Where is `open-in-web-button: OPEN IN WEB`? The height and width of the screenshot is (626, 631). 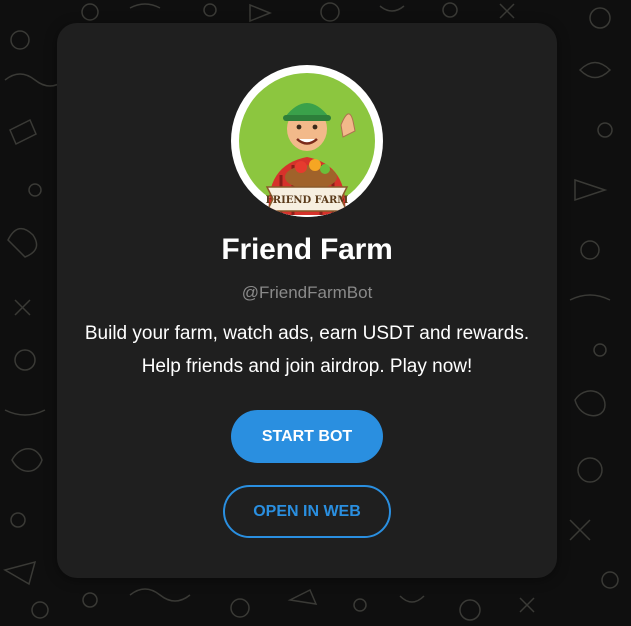
open-in-web-button: OPEN IN WEB is located at coordinates (307, 511).